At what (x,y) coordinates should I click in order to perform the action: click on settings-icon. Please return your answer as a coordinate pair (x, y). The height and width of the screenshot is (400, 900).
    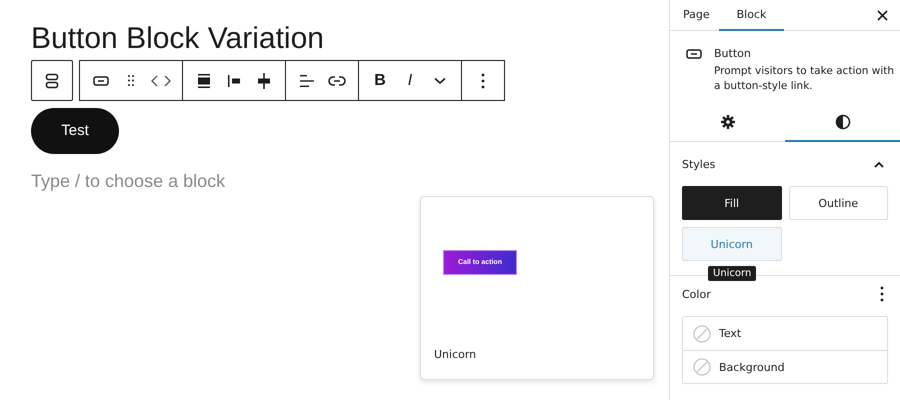
    Looking at the image, I should click on (727, 122).